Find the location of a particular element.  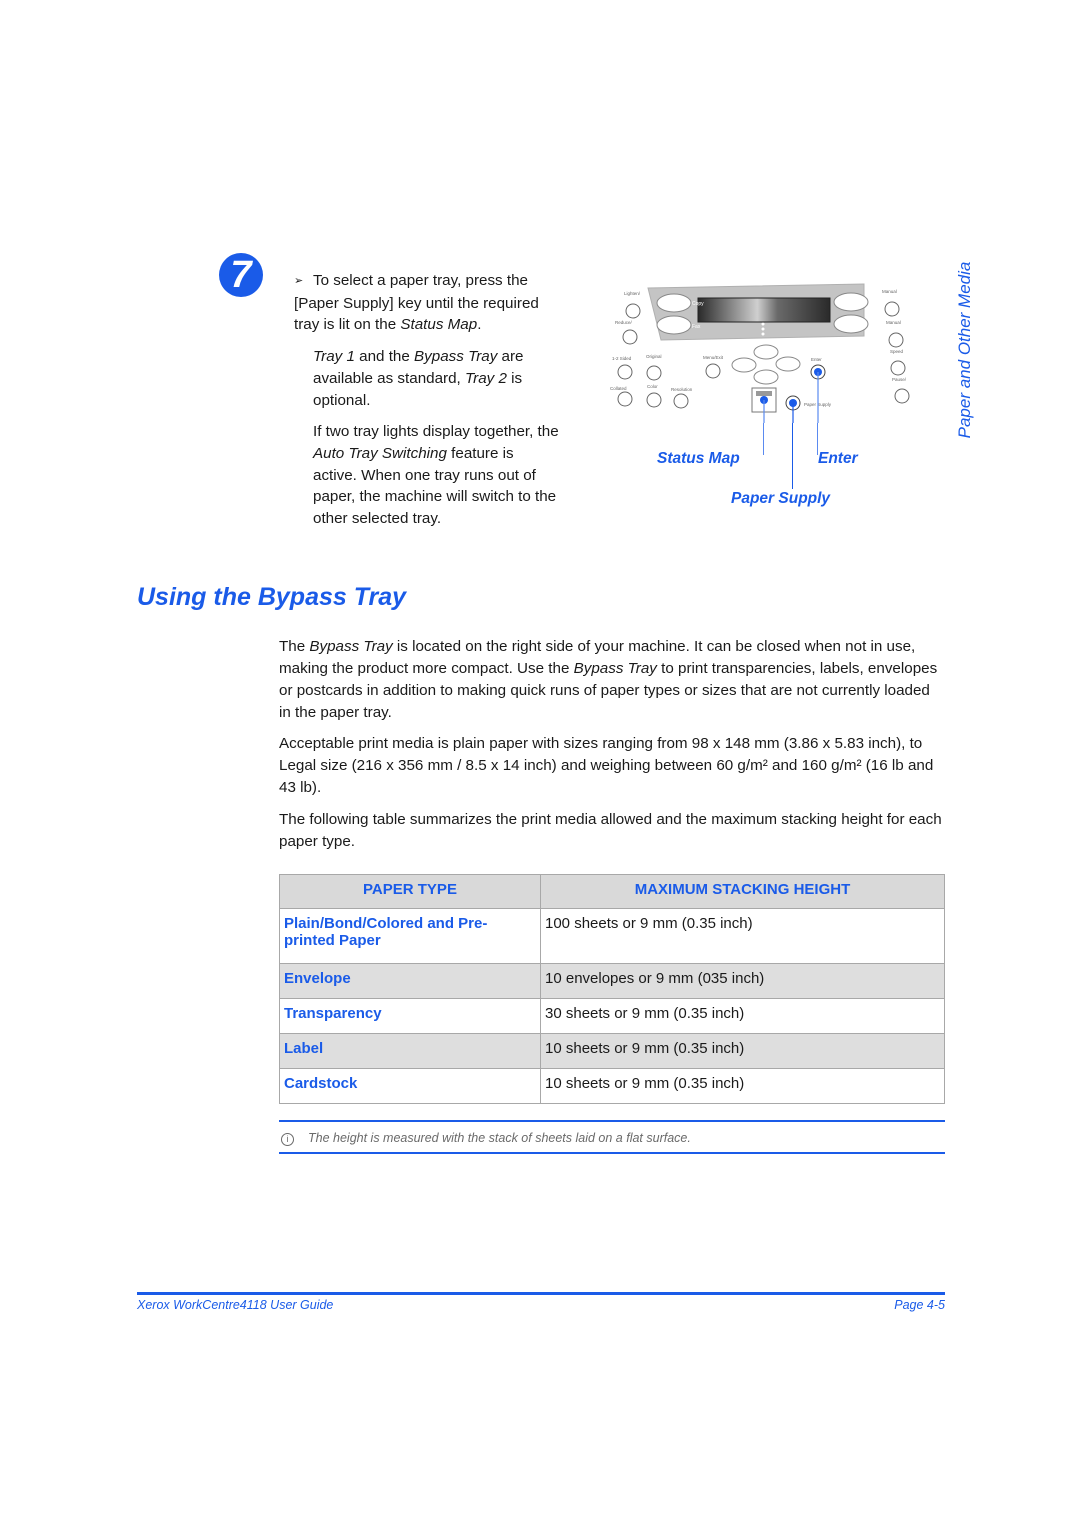

lighten-darken-label: Lighten/ is located at coordinates (632, 293).